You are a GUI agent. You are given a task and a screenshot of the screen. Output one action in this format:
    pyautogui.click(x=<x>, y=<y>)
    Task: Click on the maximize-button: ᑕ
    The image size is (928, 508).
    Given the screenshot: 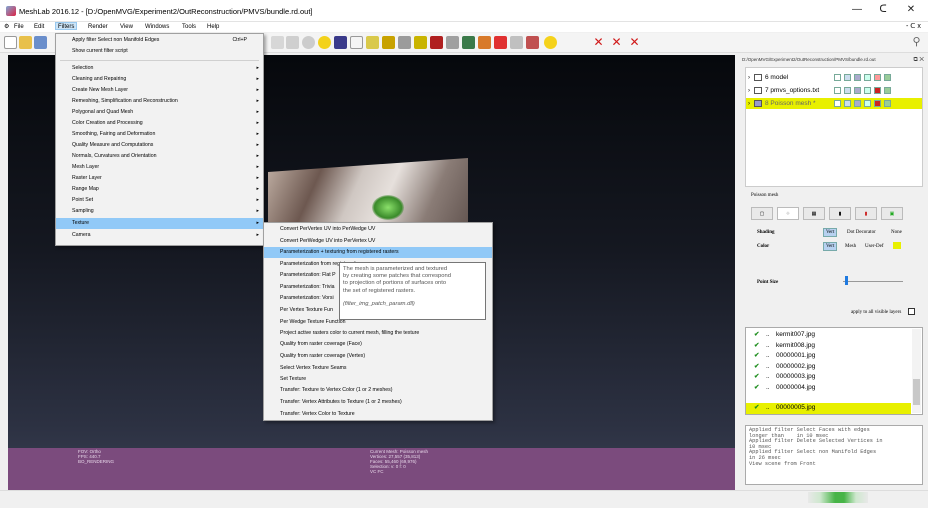 What is the action you would take?
    pyautogui.click(x=883, y=10)
    